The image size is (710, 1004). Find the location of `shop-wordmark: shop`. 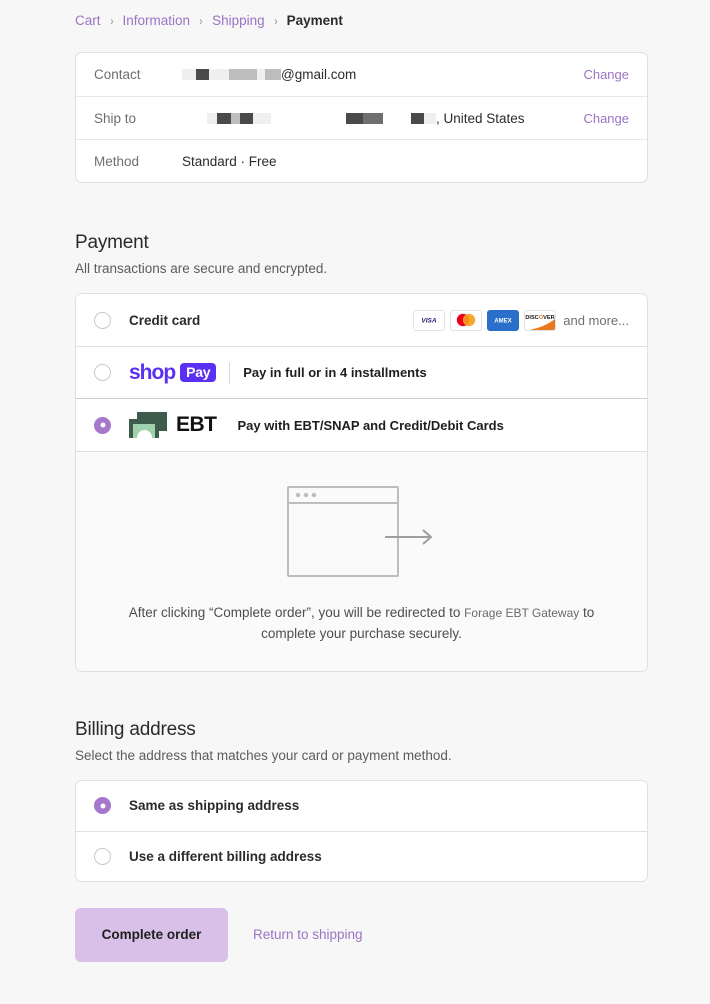

shop-wordmark: shop is located at coordinates (152, 372).